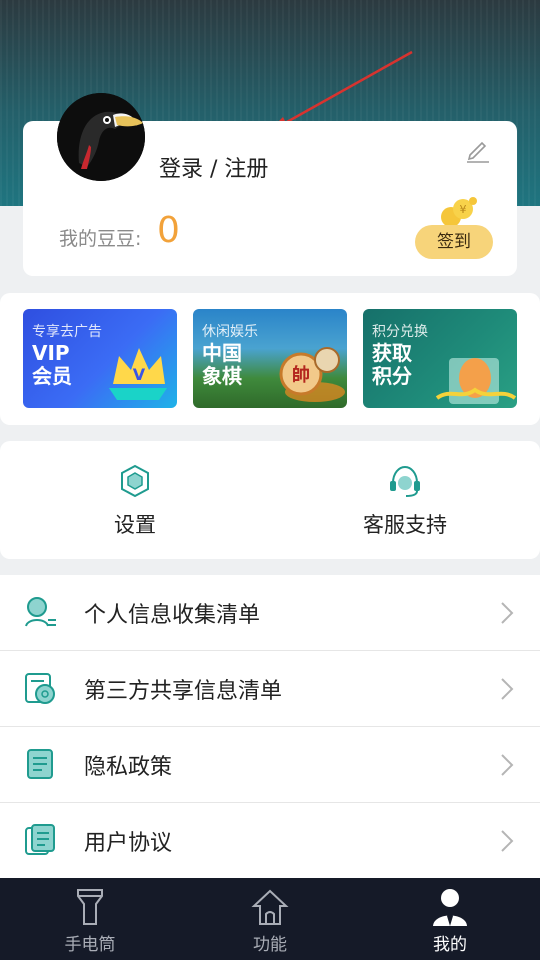 The width and height of the screenshot is (540, 960). Describe the element at coordinates (67, 332) in the screenshot. I see `banner-tag: 专享去广告` at that location.